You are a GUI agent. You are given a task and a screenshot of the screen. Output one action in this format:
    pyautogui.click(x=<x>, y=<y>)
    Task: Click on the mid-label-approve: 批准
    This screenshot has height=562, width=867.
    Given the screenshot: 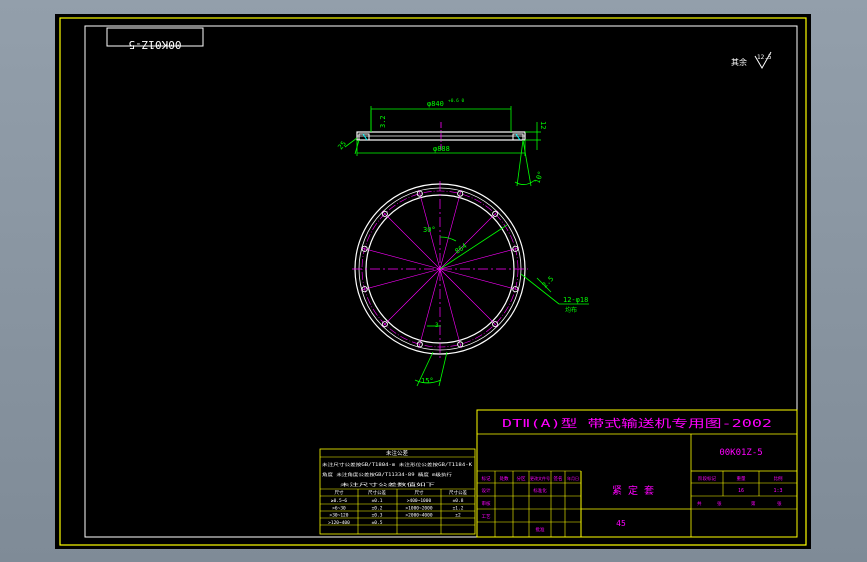 What is the action you would take?
    pyautogui.click(x=540, y=529)
    